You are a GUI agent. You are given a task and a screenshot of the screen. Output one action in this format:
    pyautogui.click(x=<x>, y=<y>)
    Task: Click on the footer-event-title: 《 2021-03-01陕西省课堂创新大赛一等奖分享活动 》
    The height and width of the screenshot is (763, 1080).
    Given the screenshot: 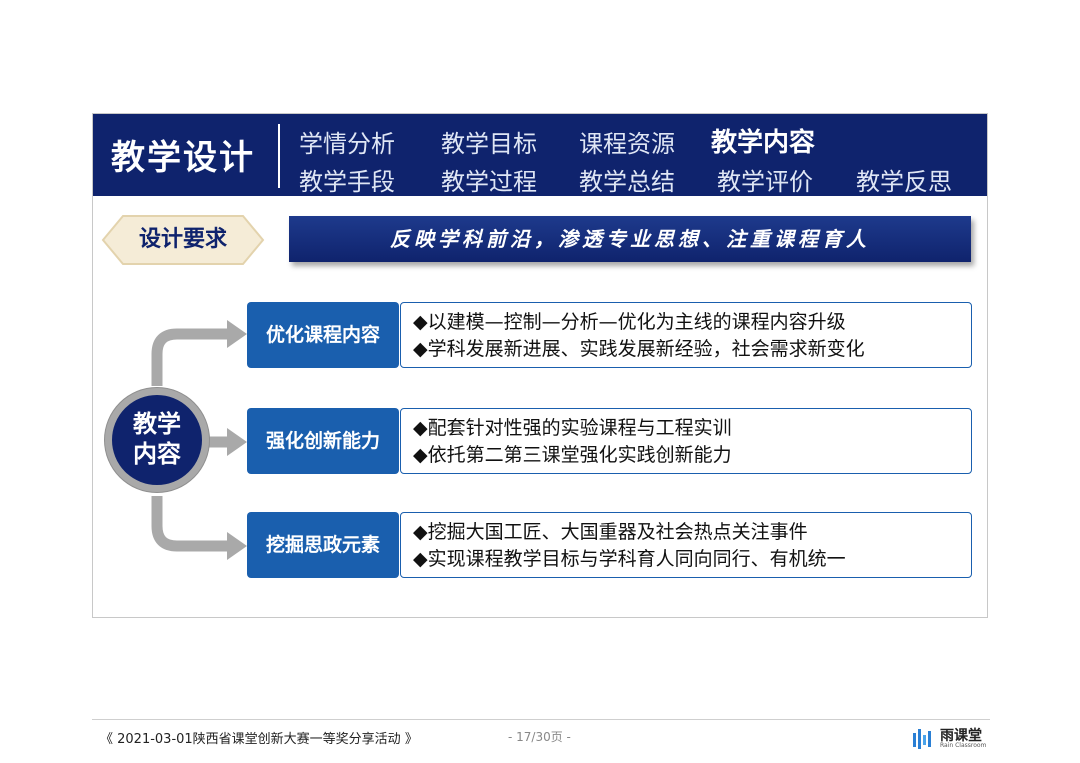 What is the action you would take?
    pyautogui.click(x=259, y=739)
    